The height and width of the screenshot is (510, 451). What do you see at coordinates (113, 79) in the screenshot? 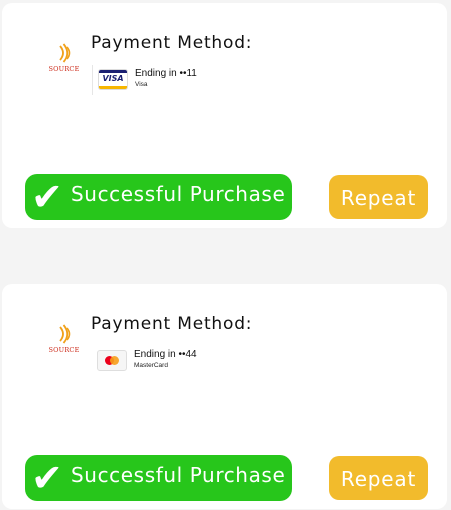
I see `visa-card-icon: VISA` at bounding box center [113, 79].